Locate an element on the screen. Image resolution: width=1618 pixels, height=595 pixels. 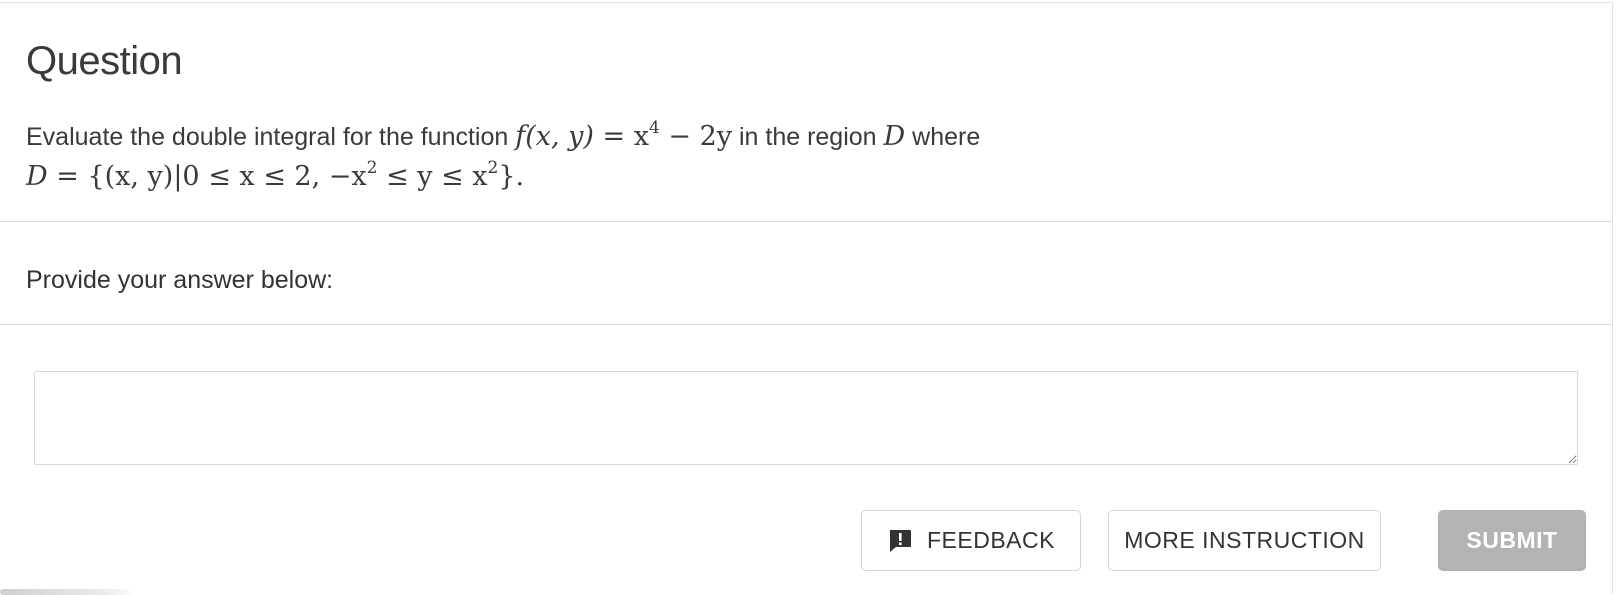
more-instruction-label: MORE INSTRUCTION is located at coordinates (1244, 540).